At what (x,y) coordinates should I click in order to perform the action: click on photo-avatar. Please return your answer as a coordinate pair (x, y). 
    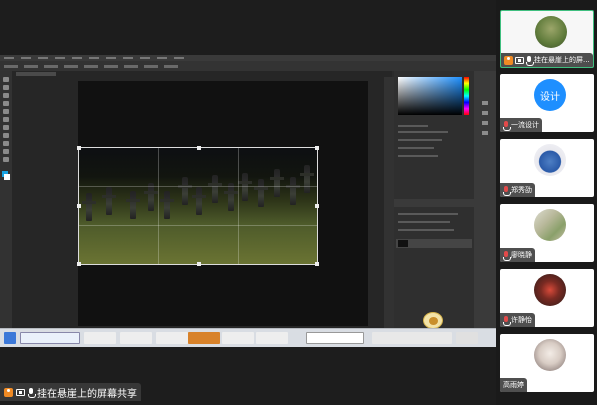
    Looking at the image, I should click on (550, 225).